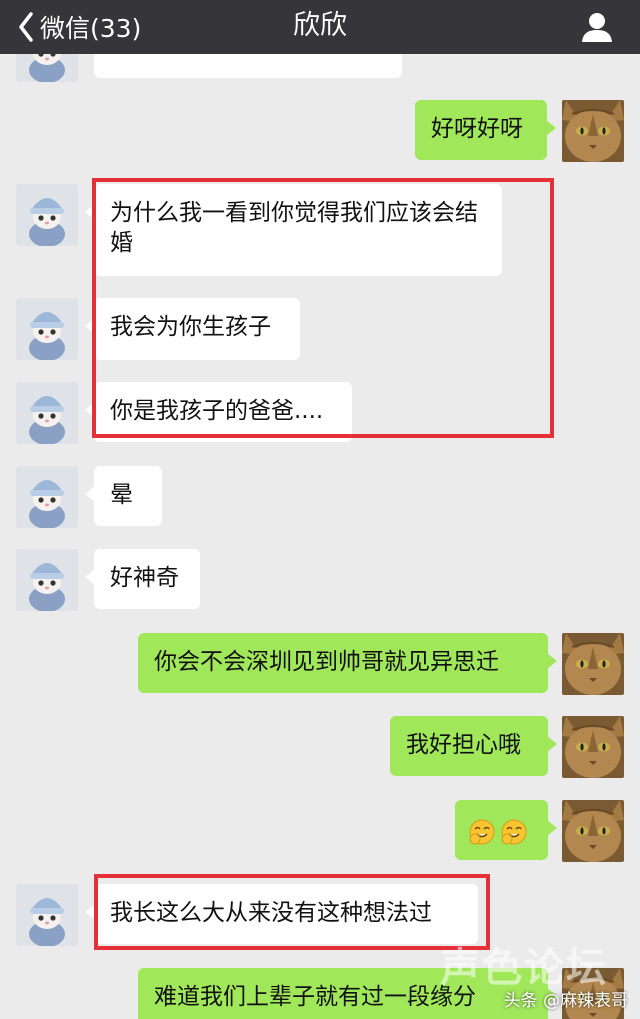  I want to click on message-bubble-outgoing, so click(506, 830).